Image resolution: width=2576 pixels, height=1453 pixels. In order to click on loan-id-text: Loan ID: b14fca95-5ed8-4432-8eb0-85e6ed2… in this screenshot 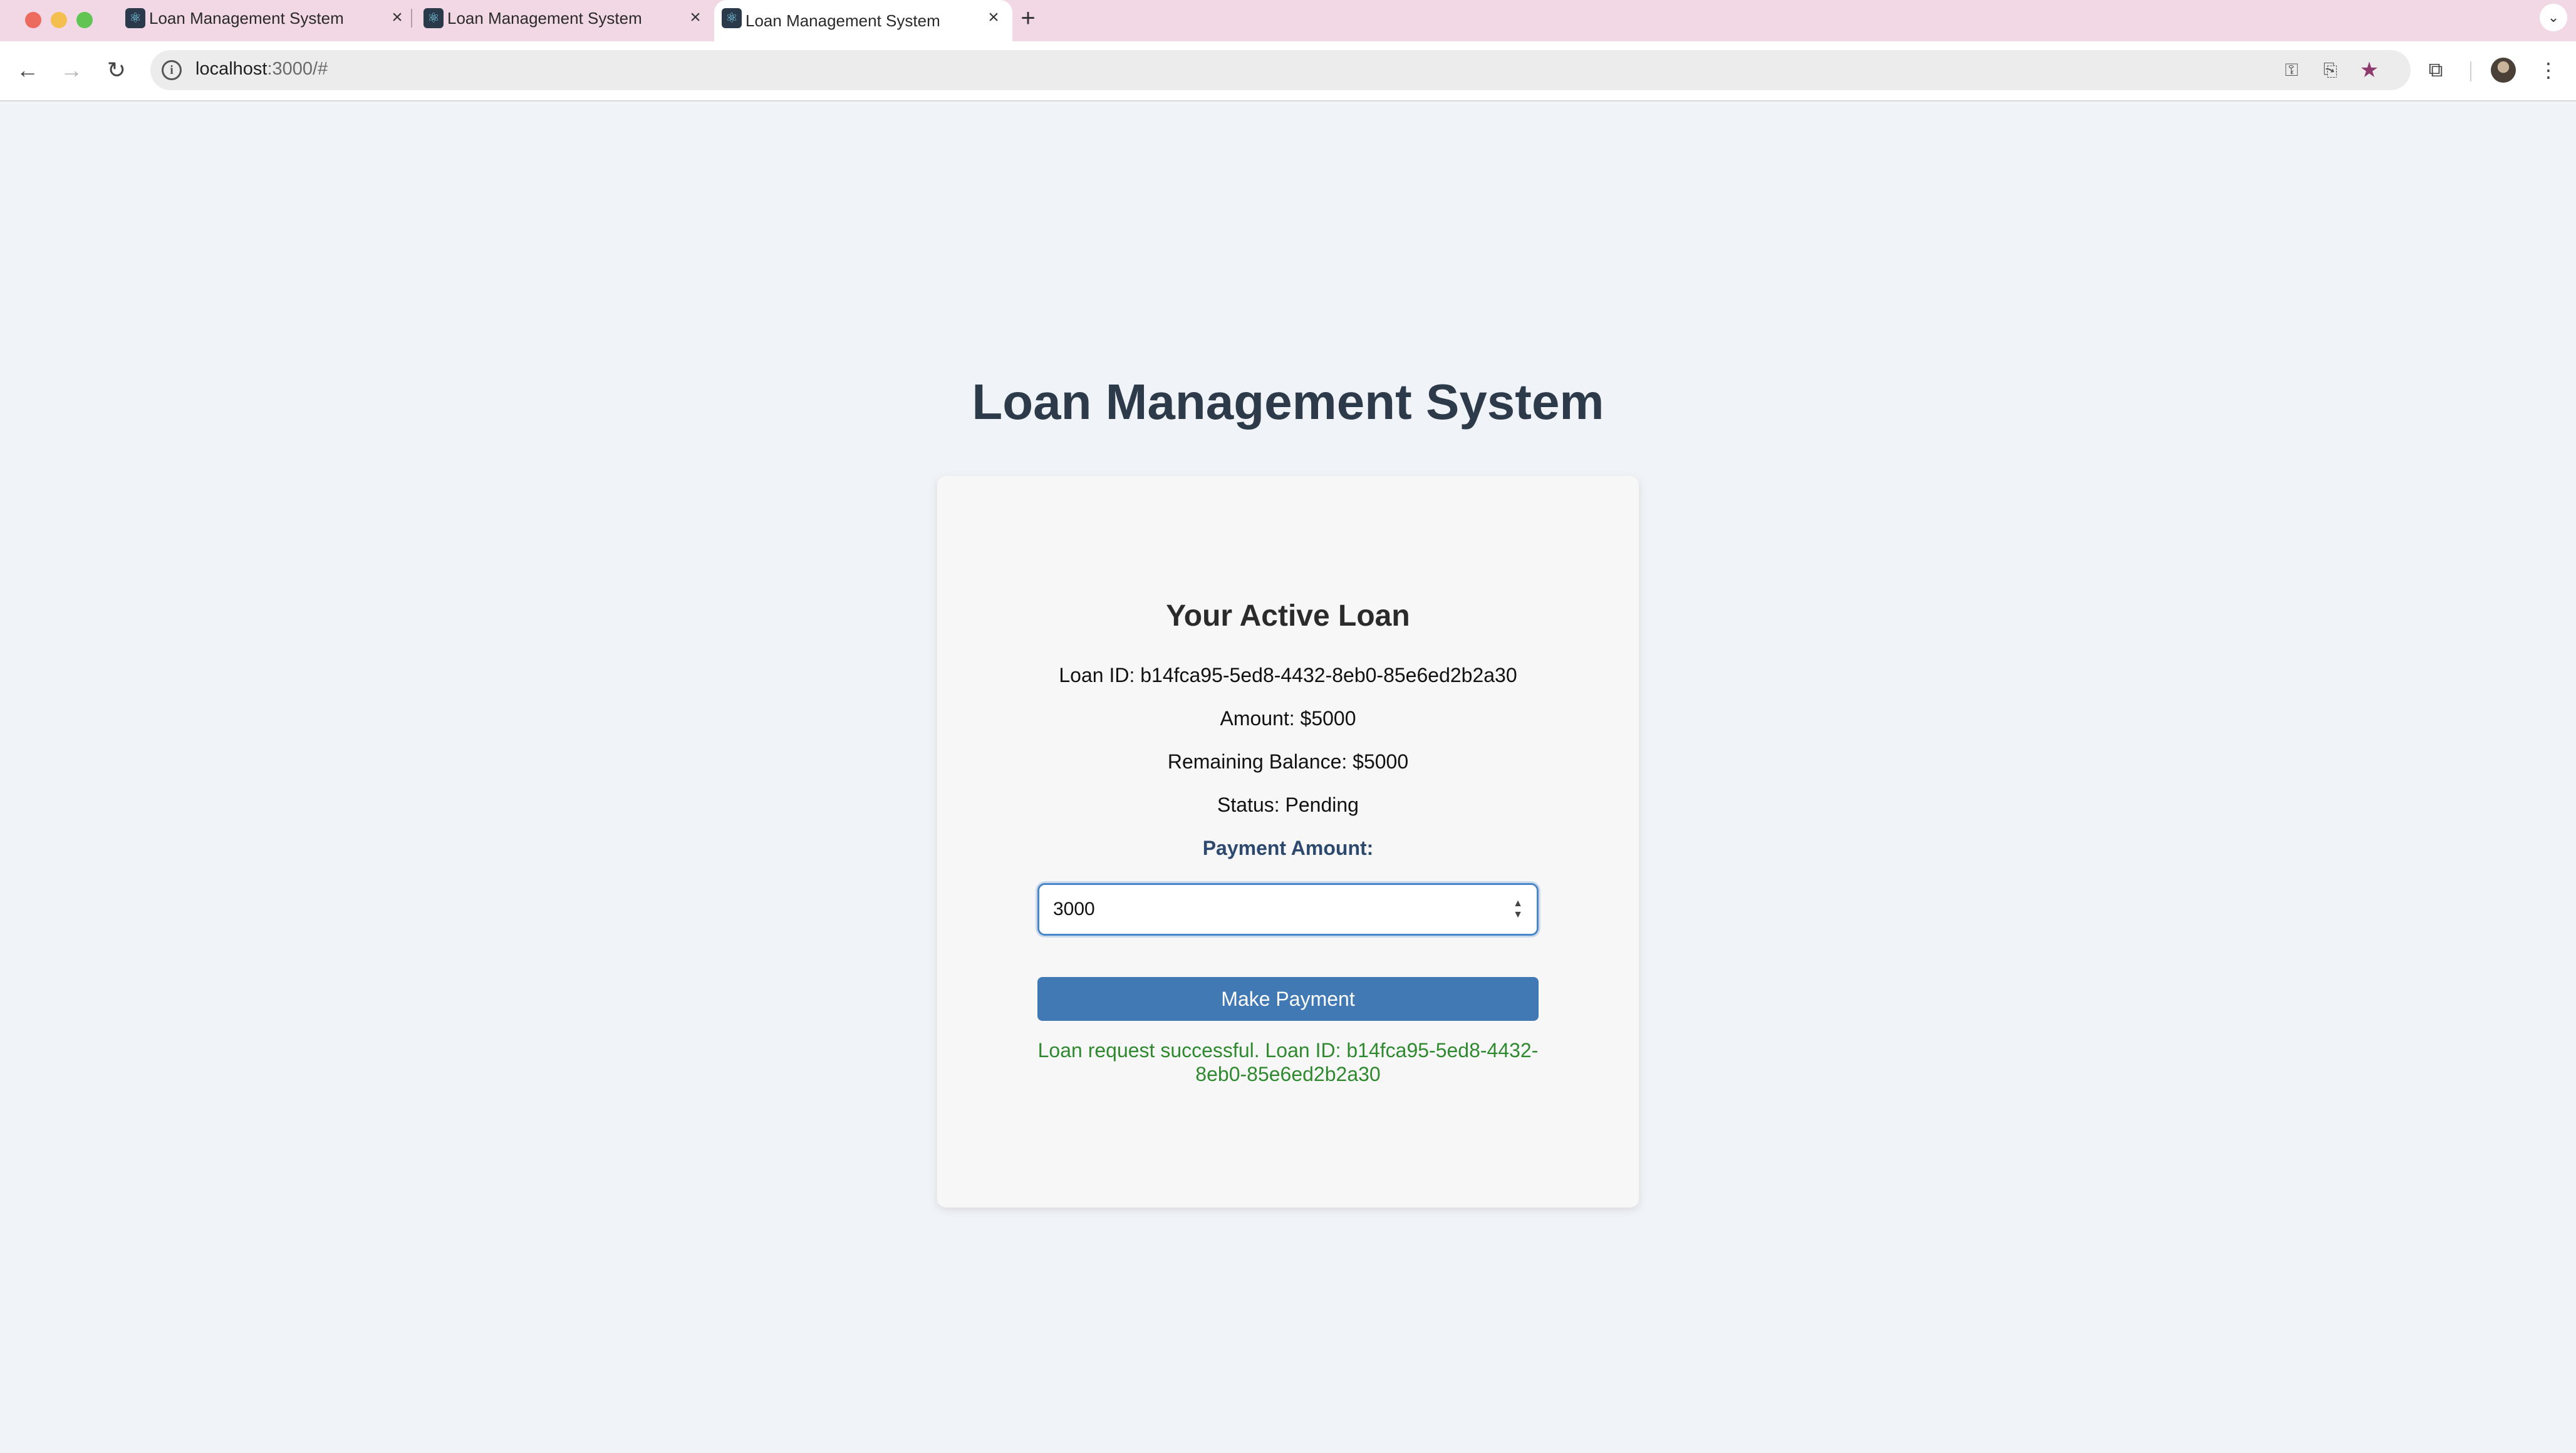, I will do `click(1288, 675)`.